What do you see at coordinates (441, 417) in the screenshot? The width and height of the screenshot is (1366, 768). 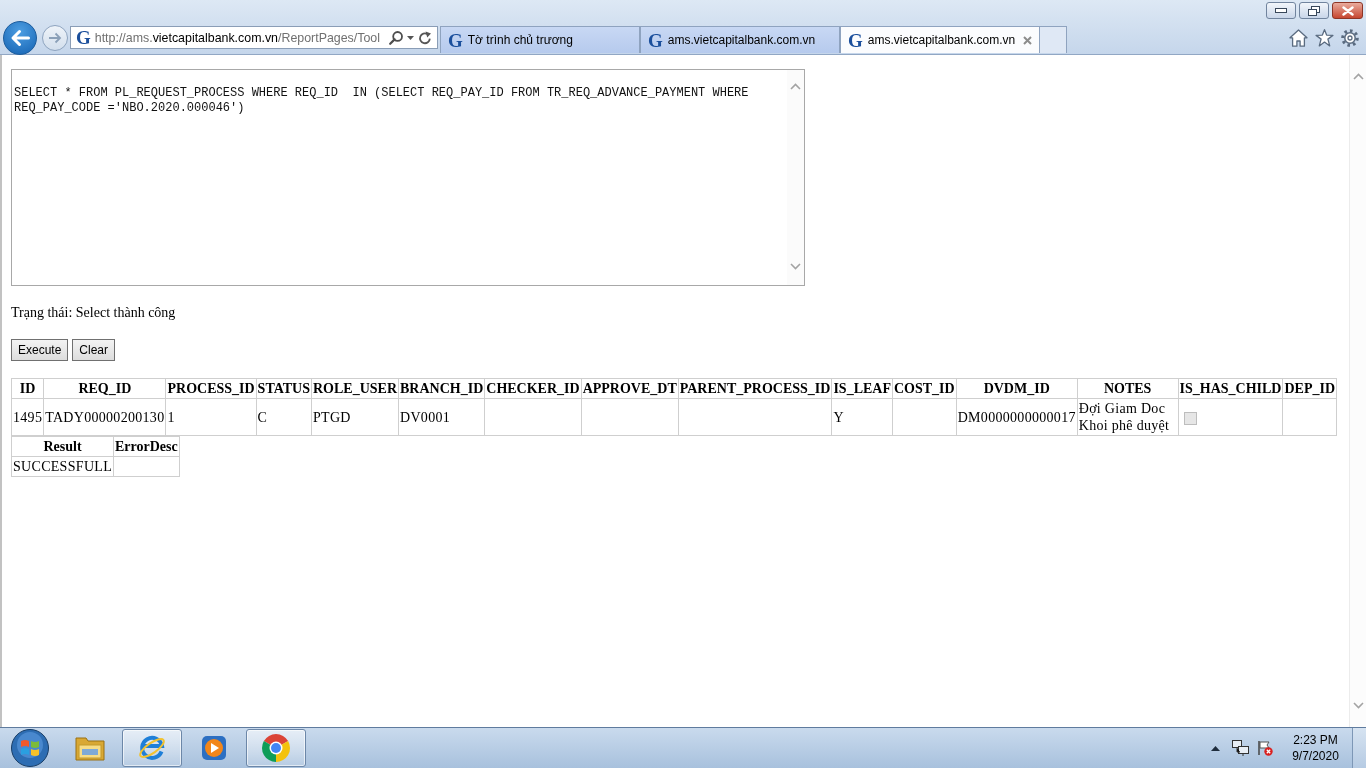 I see `table-cell: DV0001` at bounding box center [441, 417].